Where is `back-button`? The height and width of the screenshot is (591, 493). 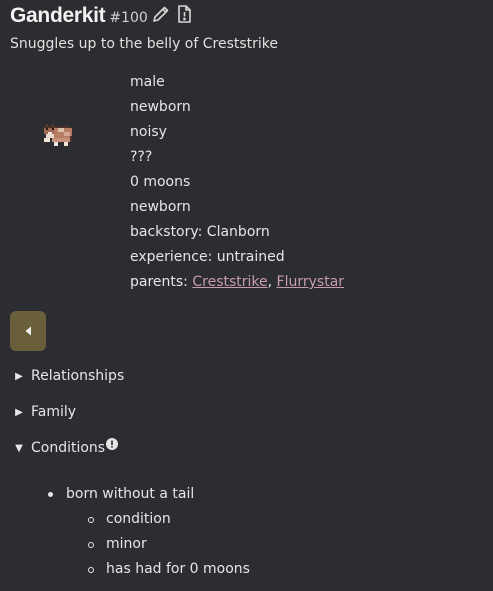 back-button is located at coordinates (28, 331).